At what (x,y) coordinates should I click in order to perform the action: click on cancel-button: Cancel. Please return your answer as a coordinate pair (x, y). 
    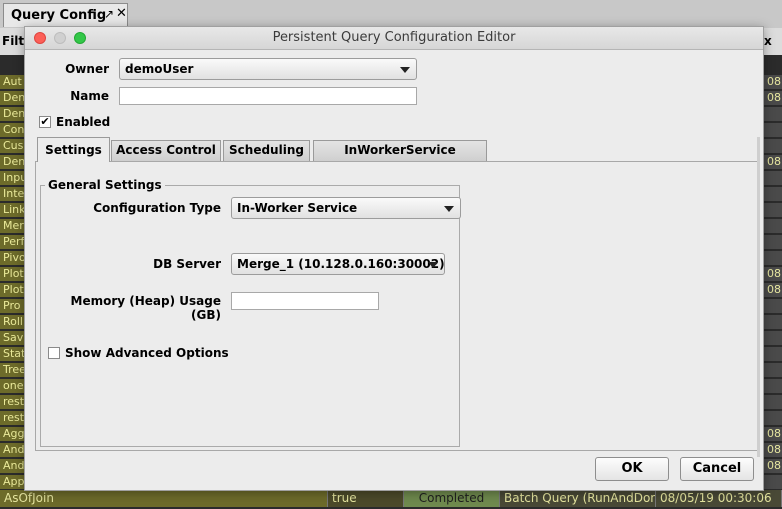
    Looking at the image, I should click on (717, 469).